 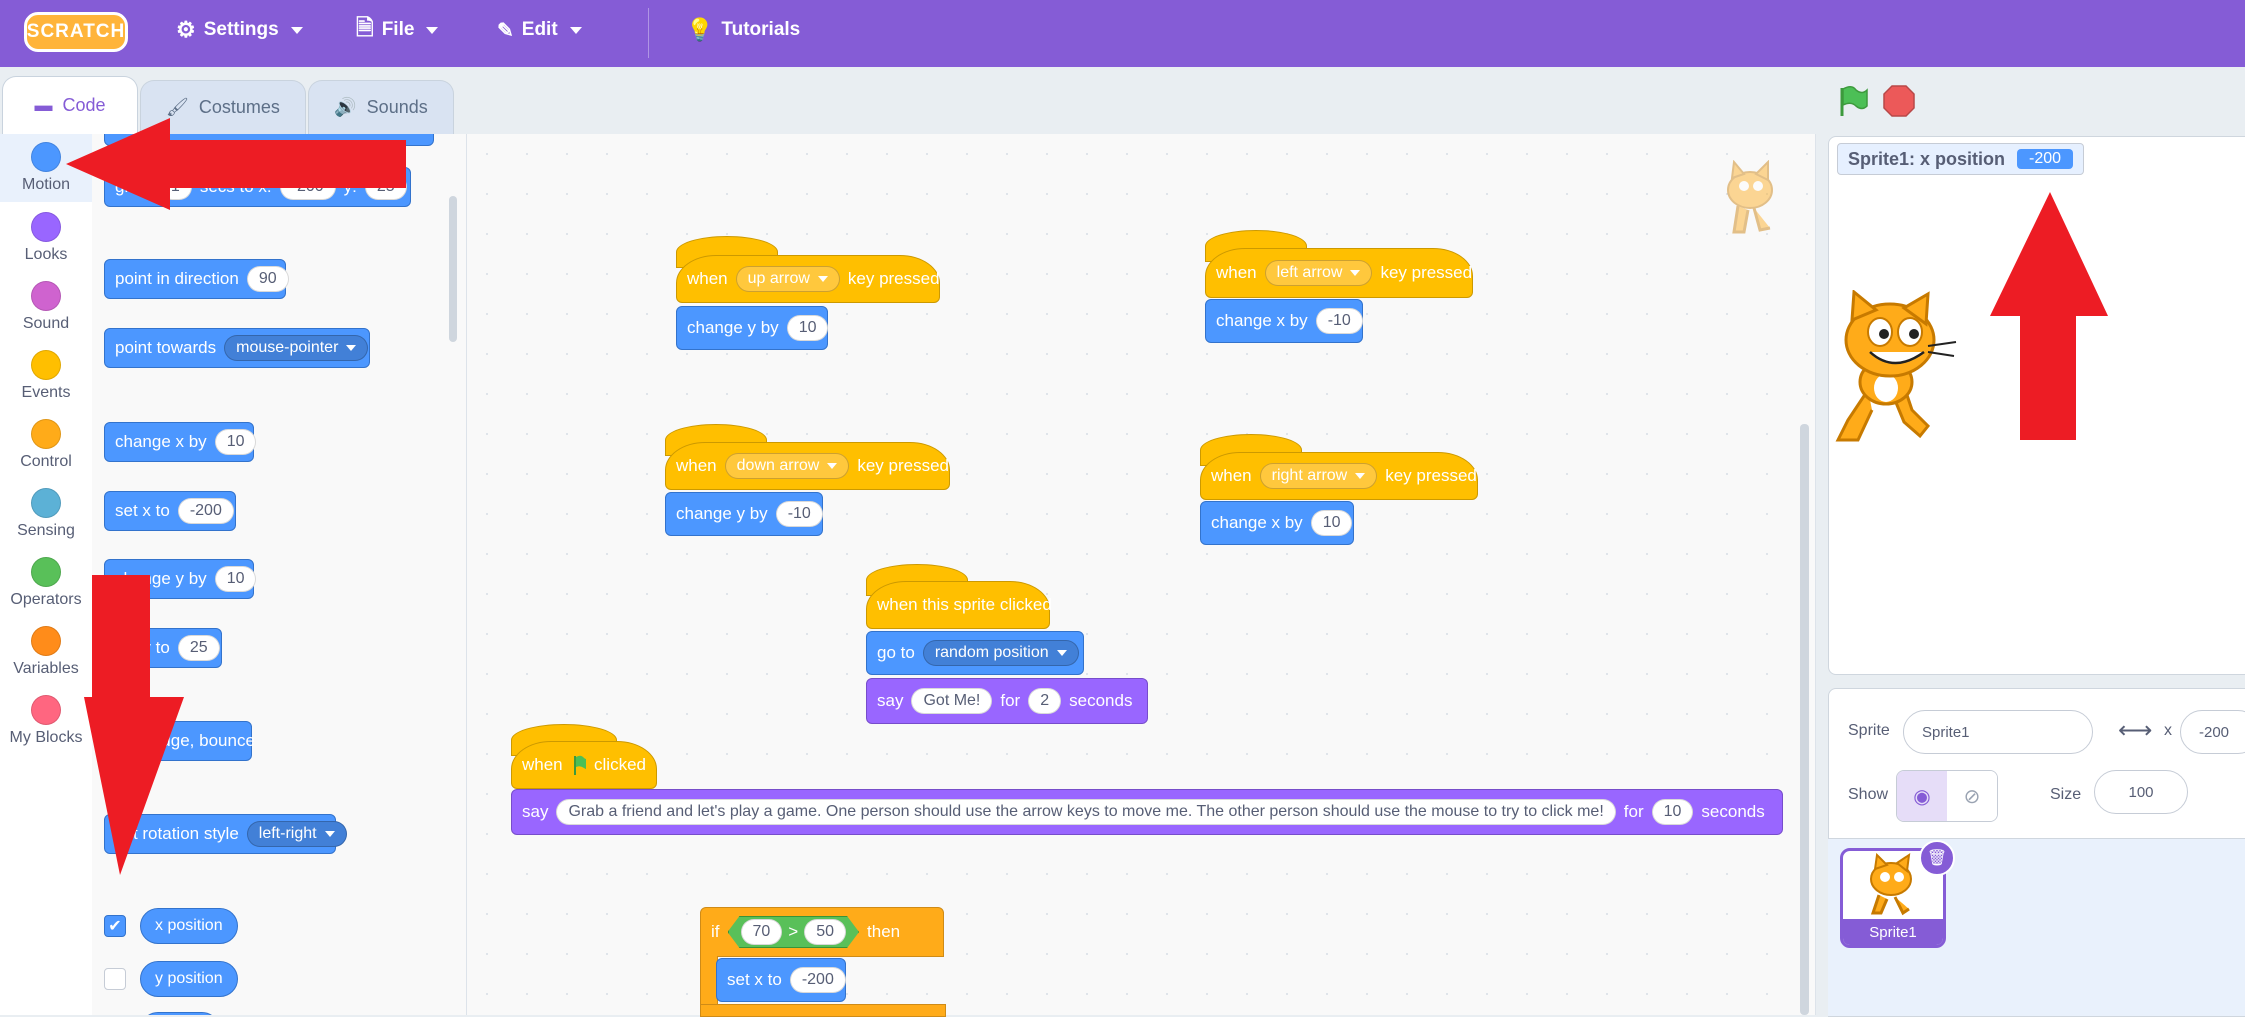 What do you see at coordinates (453, 269) in the screenshot?
I see `palette-scrollbar` at bounding box center [453, 269].